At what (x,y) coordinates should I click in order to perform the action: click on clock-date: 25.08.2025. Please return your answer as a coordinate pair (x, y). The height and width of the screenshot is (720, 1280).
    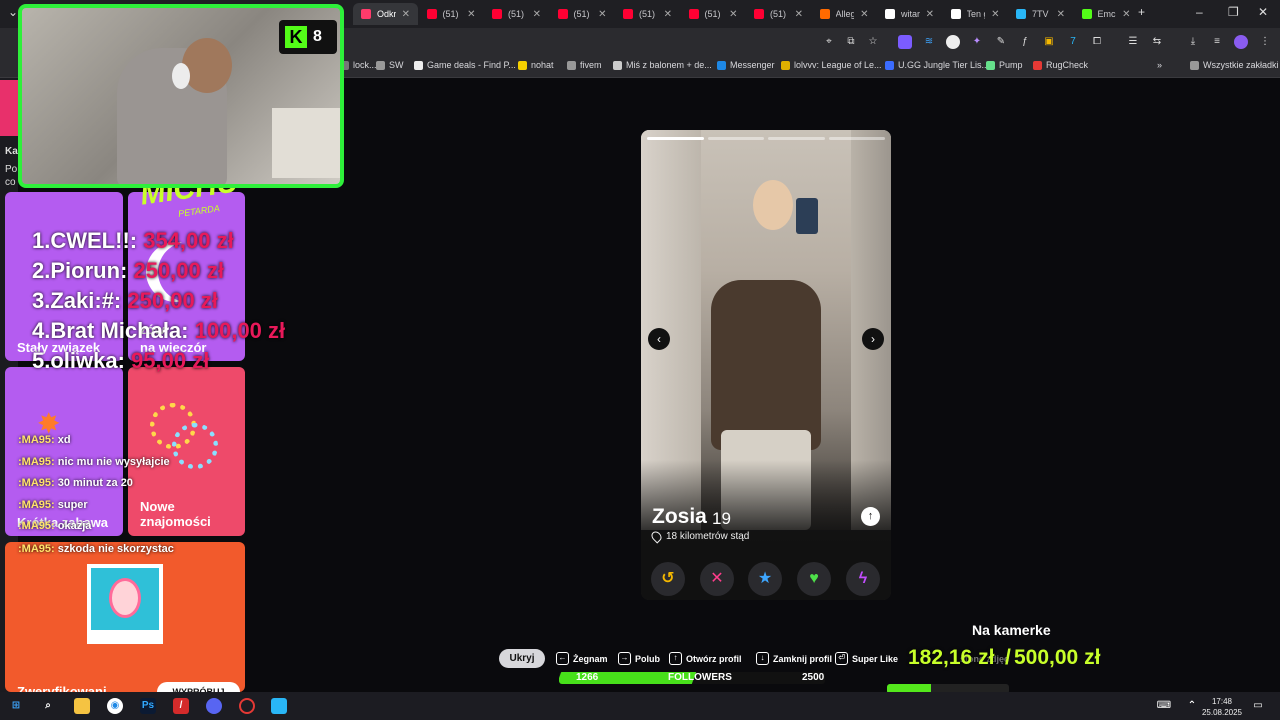
    Looking at the image, I should click on (1221, 712).